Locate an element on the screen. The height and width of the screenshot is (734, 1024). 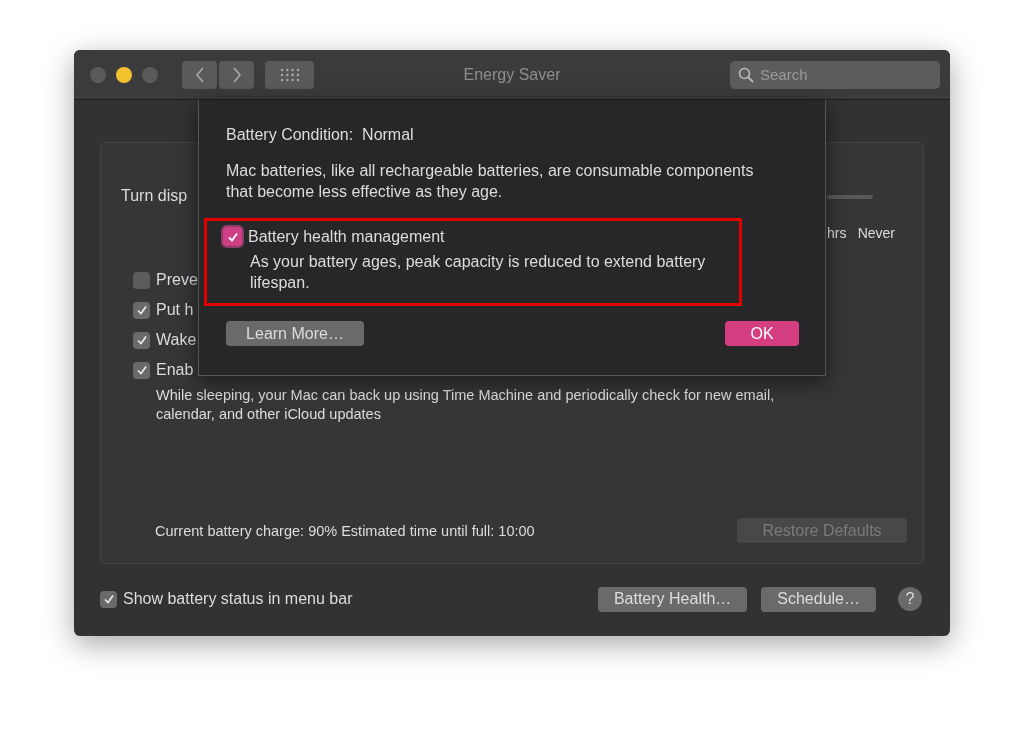
checkbox-label: Battery health management is located at coordinates (346, 236).